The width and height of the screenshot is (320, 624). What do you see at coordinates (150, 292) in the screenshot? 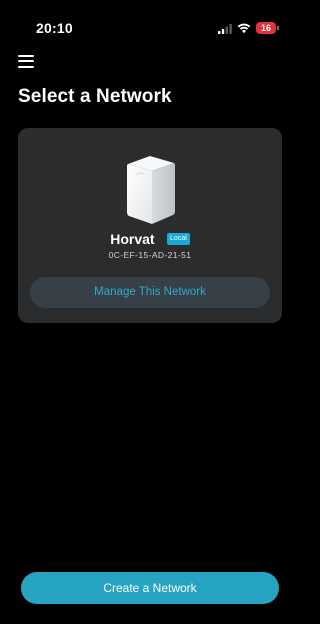
I see `manage-network-button: Manage This Network` at bounding box center [150, 292].